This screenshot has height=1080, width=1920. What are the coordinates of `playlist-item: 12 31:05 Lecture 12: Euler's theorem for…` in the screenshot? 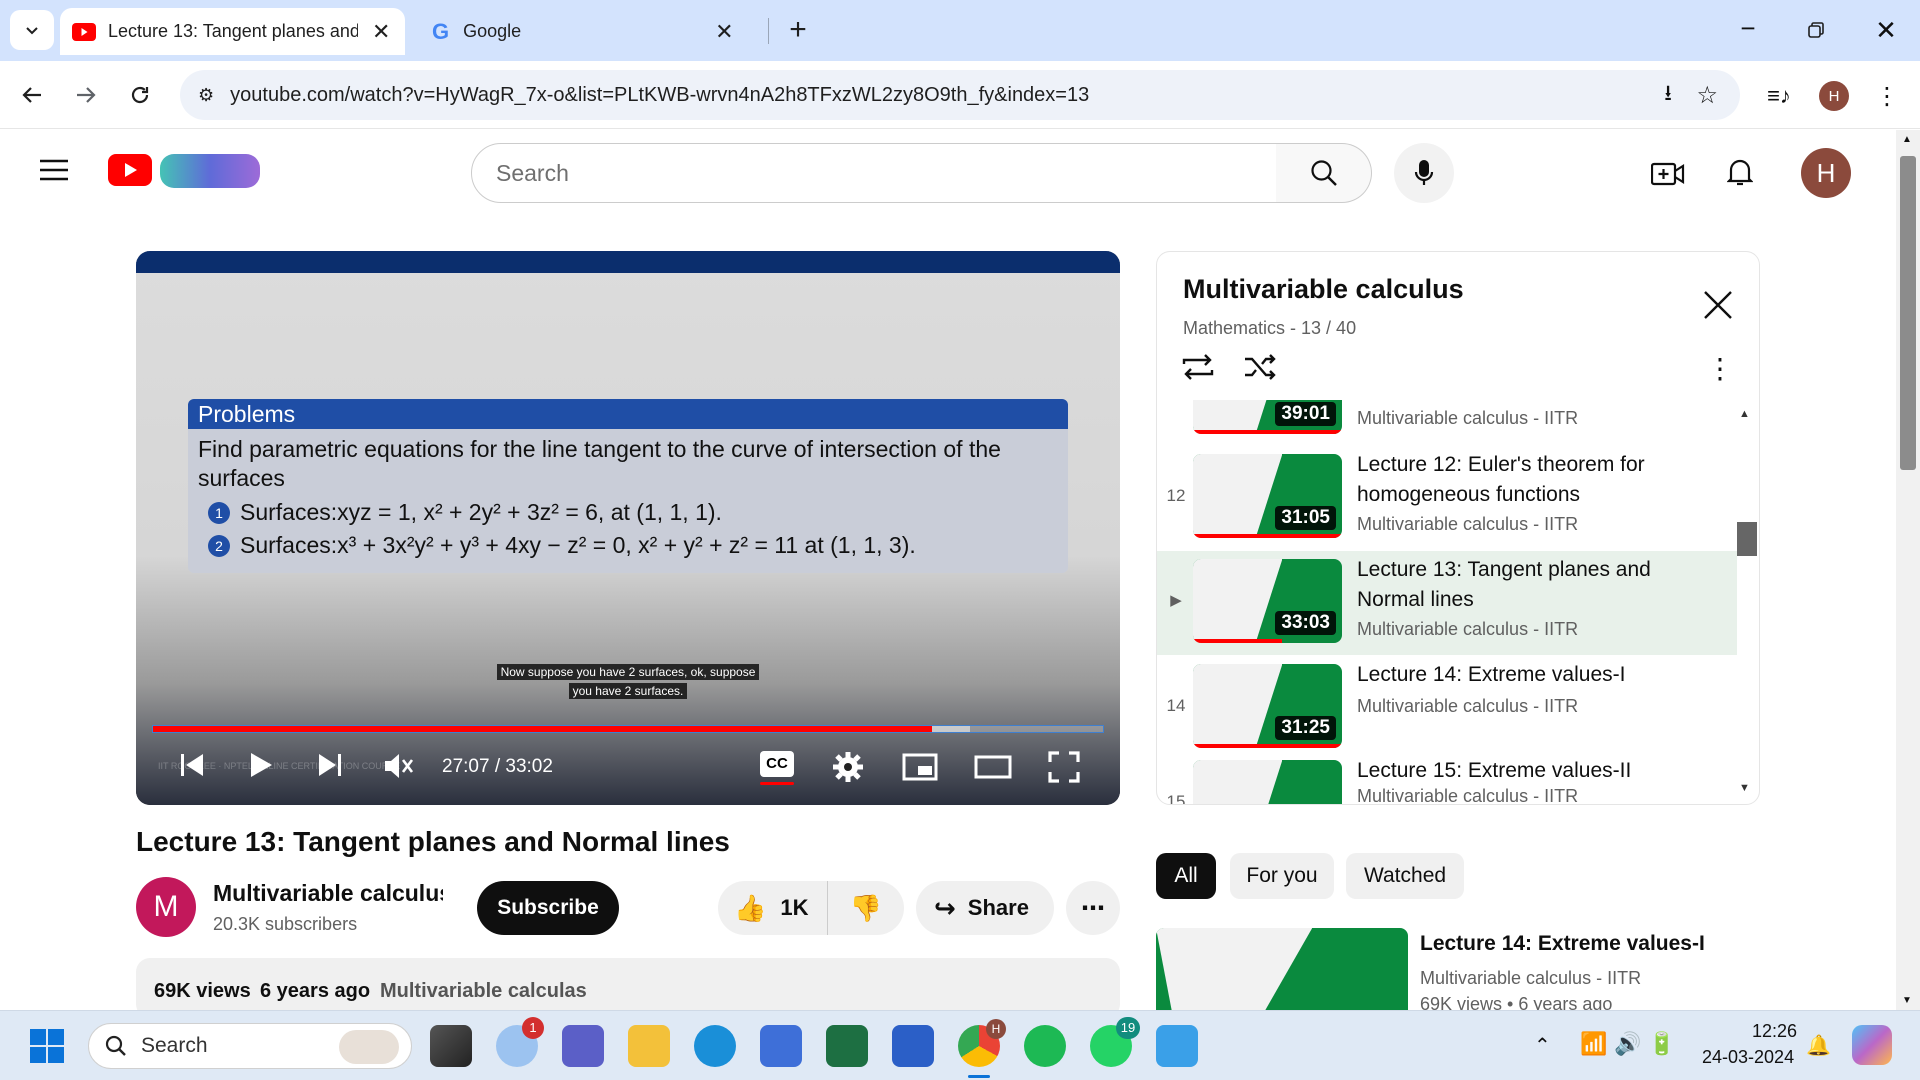 It's located at (1447, 498).